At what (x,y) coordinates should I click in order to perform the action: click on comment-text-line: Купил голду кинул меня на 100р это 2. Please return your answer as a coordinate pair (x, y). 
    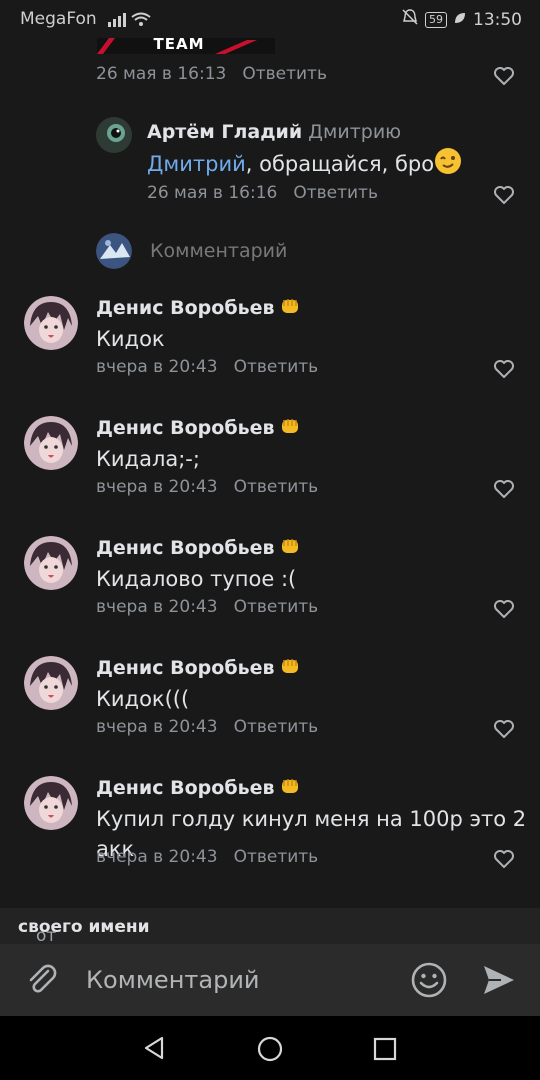
    Looking at the image, I should click on (311, 819).